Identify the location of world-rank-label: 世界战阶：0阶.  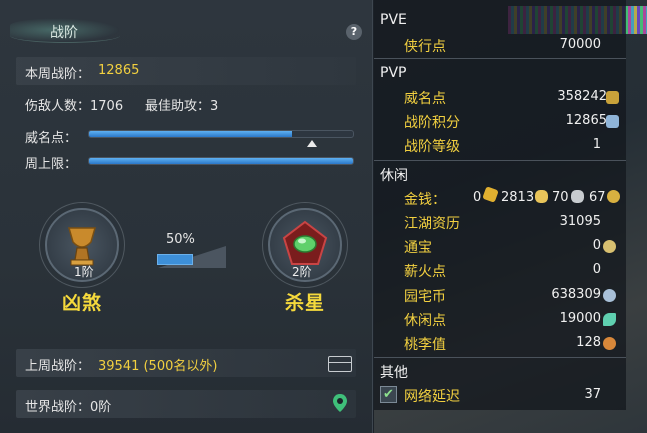
(68, 407).